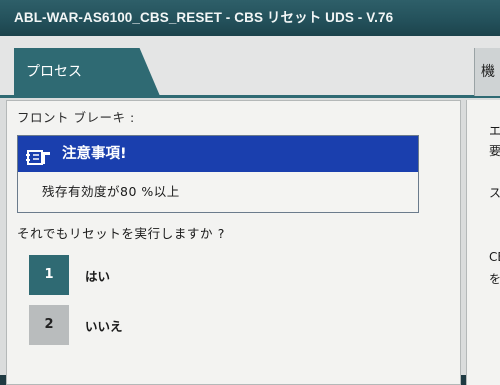  Describe the element at coordinates (69, 275) in the screenshot. I see `option-yes: 1 はい` at that location.